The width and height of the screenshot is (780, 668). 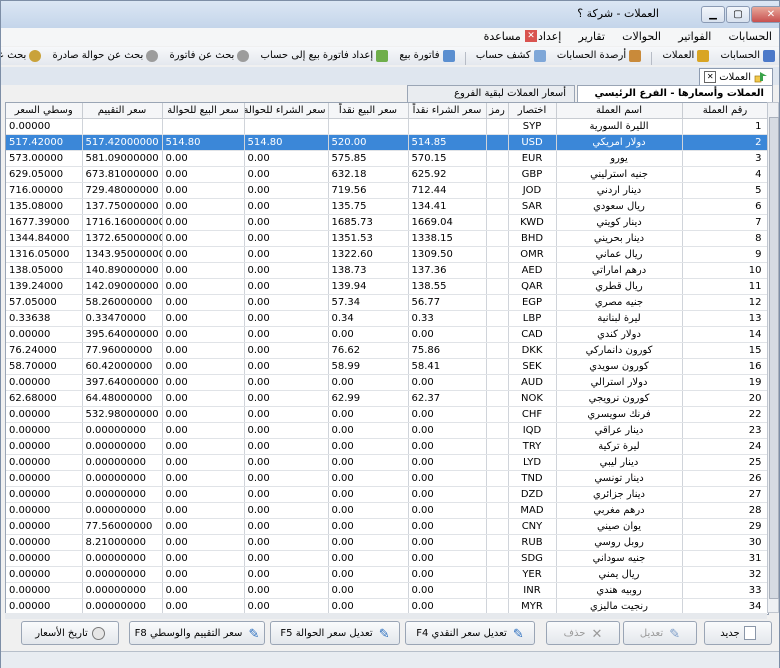 What do you see at coordinates (210, 56) in the screenshot?
I see `toolbar-find-invoice-button: بحث عن فاتورة` at bounding box center [210, 56].